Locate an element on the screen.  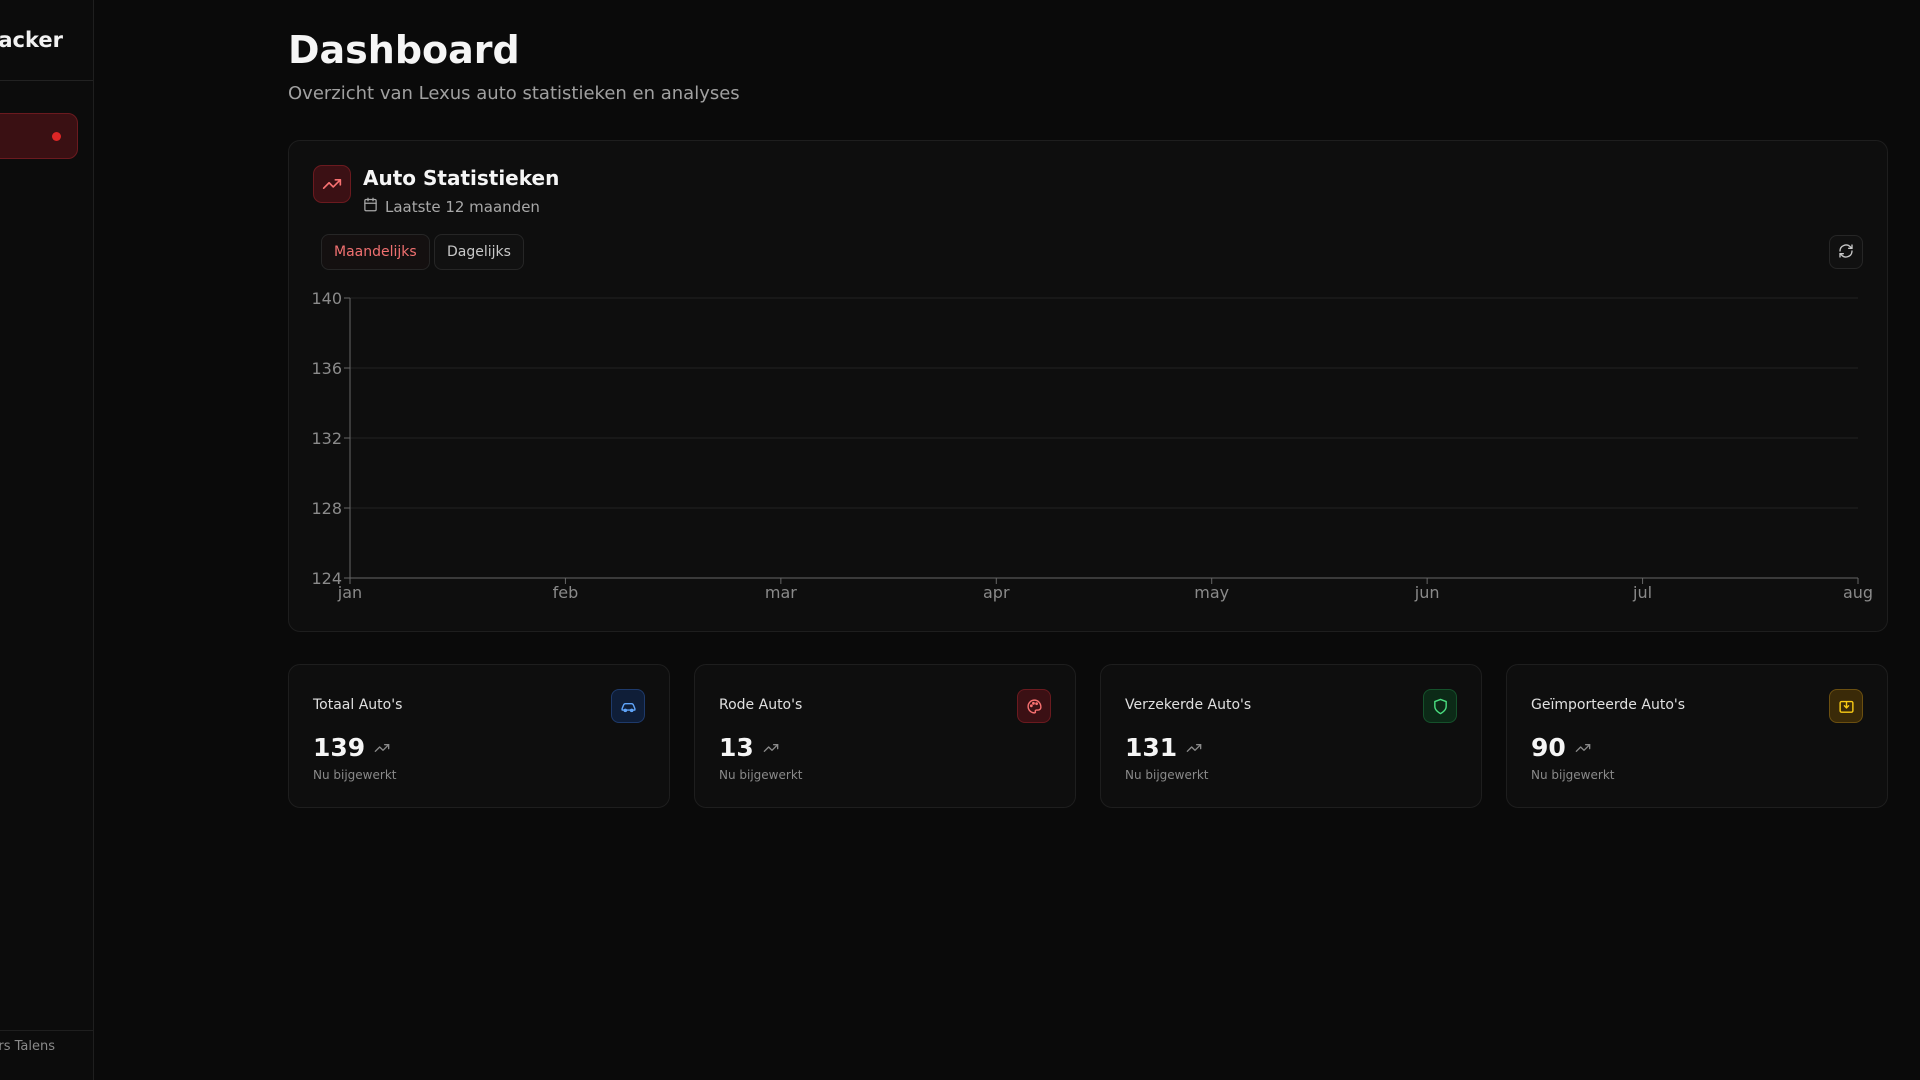
kpi-card-imported-cars: Geïmporteerde Auto's 90 Nu bijgewerkt is located at coordinates (1697, 736).